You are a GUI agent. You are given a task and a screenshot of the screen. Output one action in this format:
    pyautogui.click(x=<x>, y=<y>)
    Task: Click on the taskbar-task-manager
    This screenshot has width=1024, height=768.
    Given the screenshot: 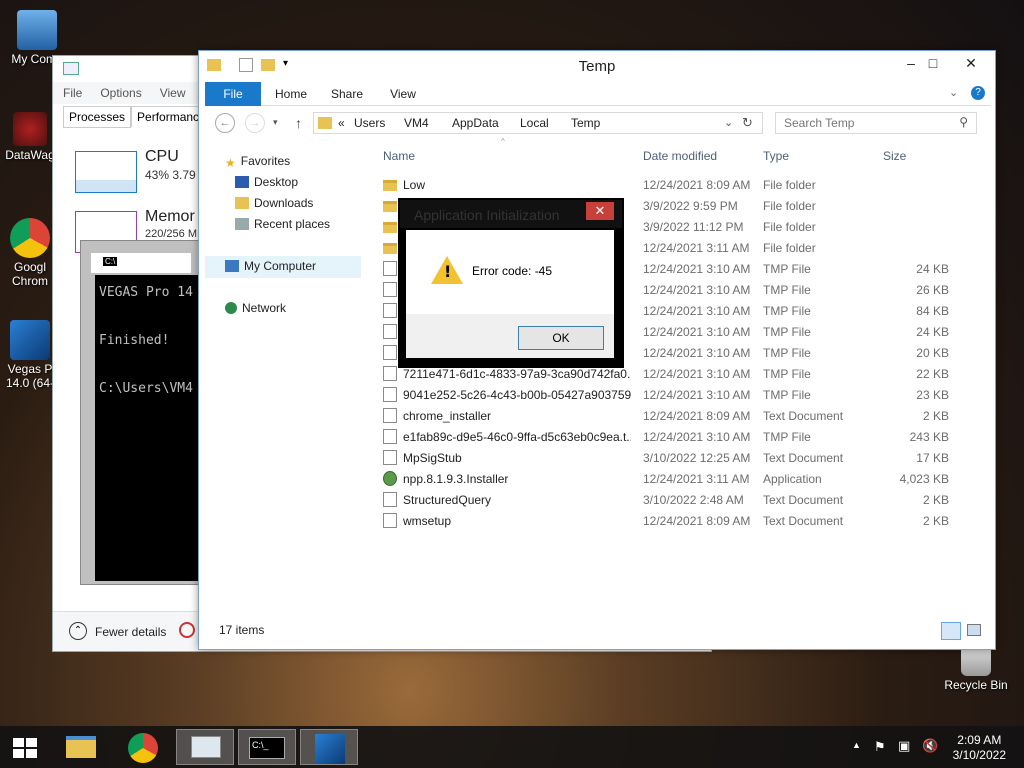 What is the action you would take?
    pyautogui.click(x=205, y=747)
    